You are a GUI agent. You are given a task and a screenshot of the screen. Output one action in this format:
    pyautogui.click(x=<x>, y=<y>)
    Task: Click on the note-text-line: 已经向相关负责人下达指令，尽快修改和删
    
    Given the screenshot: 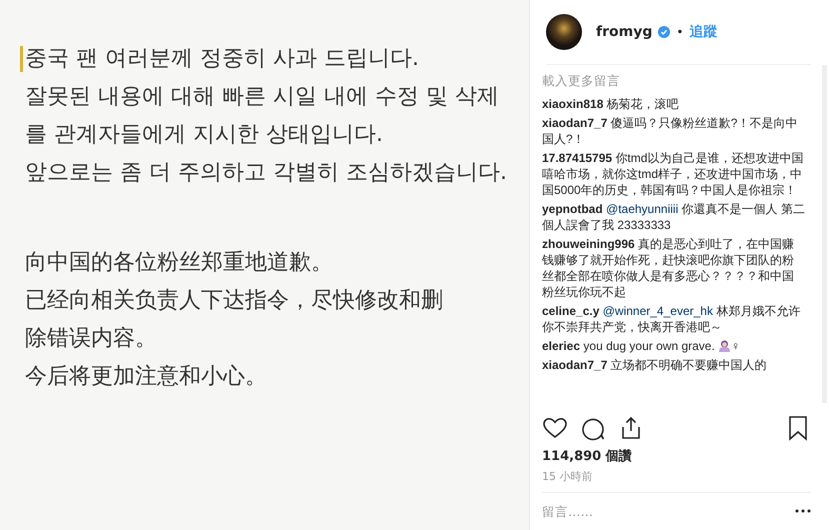 What is the action you would take?
    pyautogui.click(x=234, y=301)
    